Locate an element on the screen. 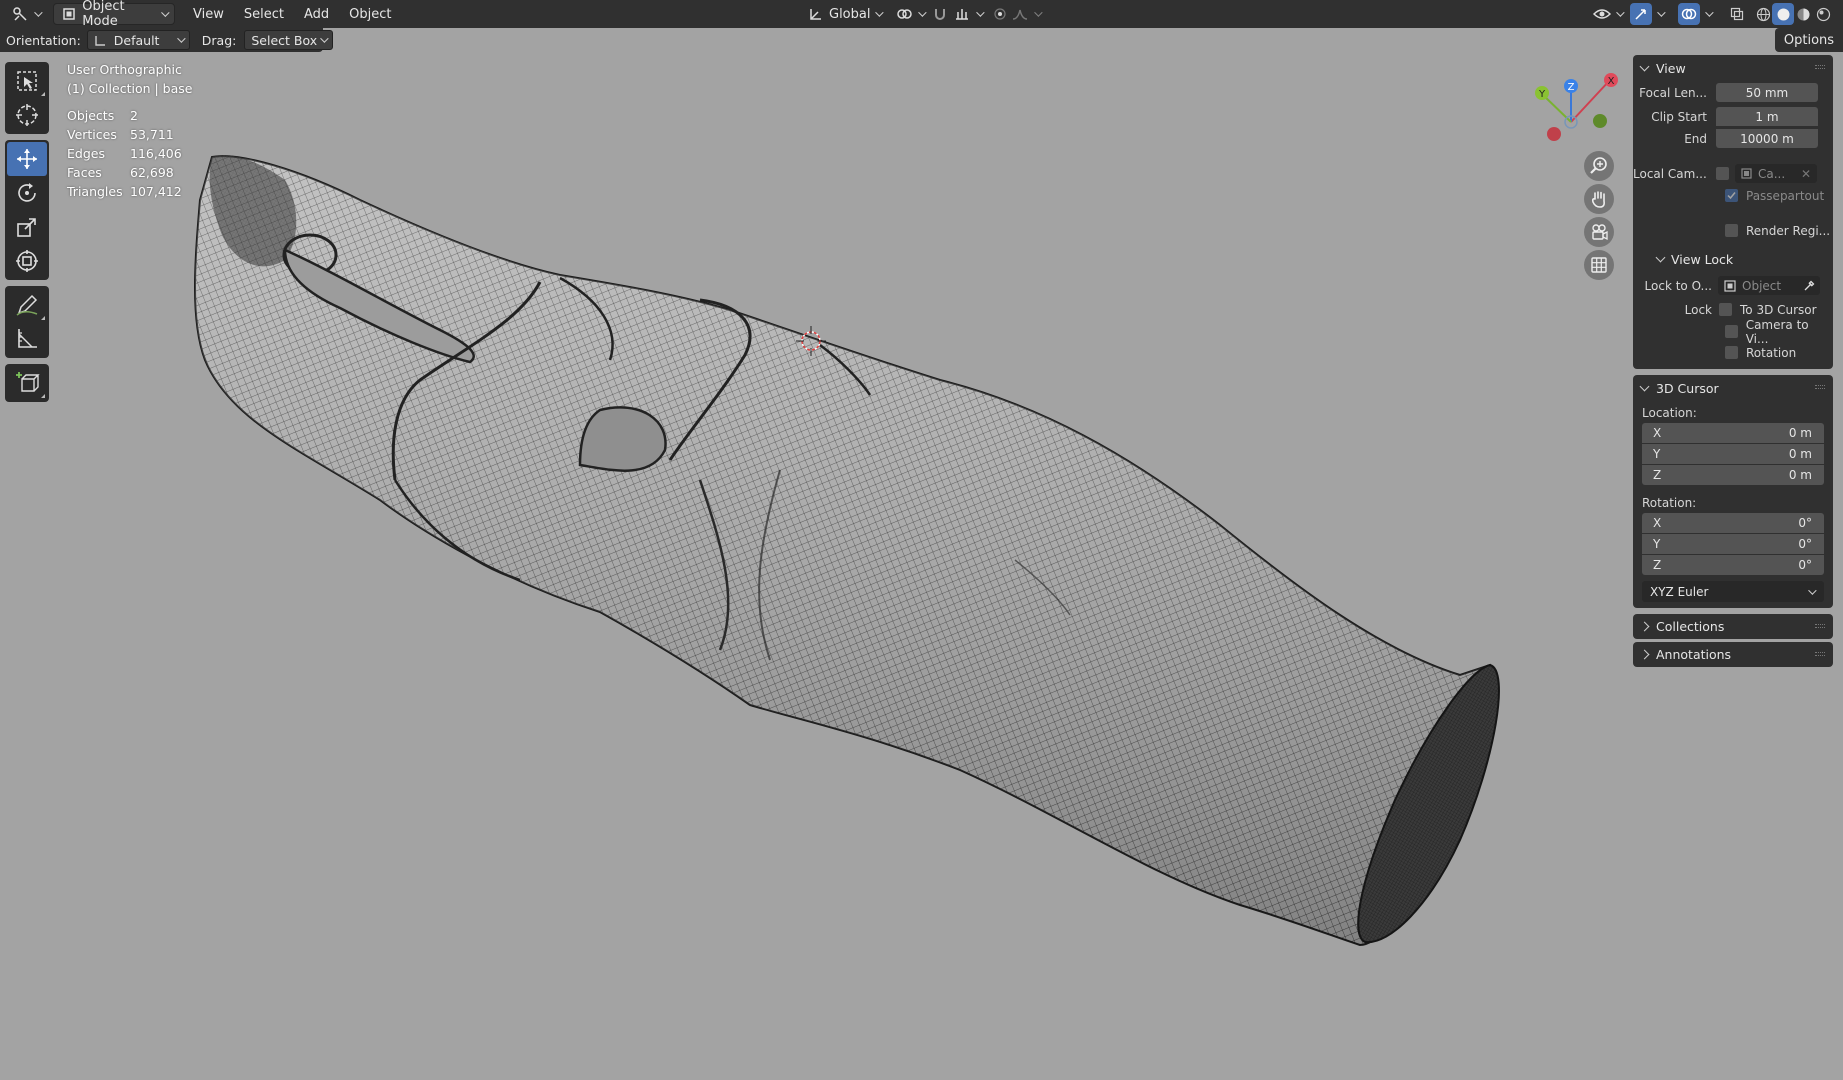 The height and width of the screenshot is (1080, 1843). passepartout-checkbox is located at coordinates (1731, 195).